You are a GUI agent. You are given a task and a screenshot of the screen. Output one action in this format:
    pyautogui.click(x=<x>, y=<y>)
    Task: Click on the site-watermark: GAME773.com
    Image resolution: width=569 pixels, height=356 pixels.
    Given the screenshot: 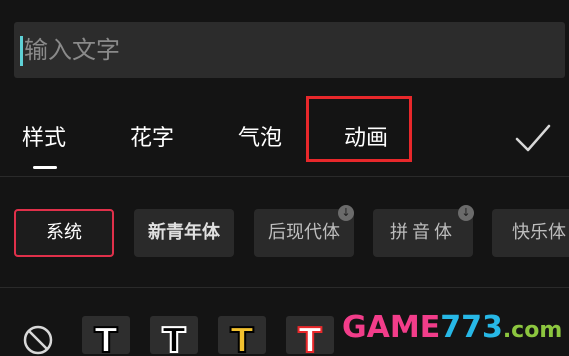 What is the action you would take?
    pyautogui.click(x=452, y=332)
    